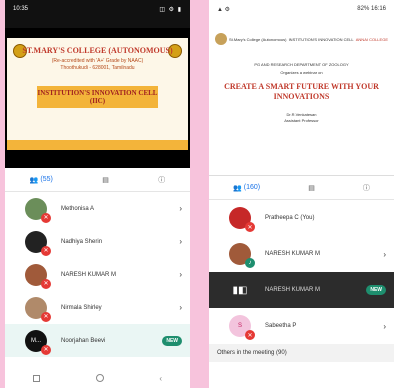  I want to click on list-item: ▮◧ NARESH KUMAR M NEW, so click(301, 290).